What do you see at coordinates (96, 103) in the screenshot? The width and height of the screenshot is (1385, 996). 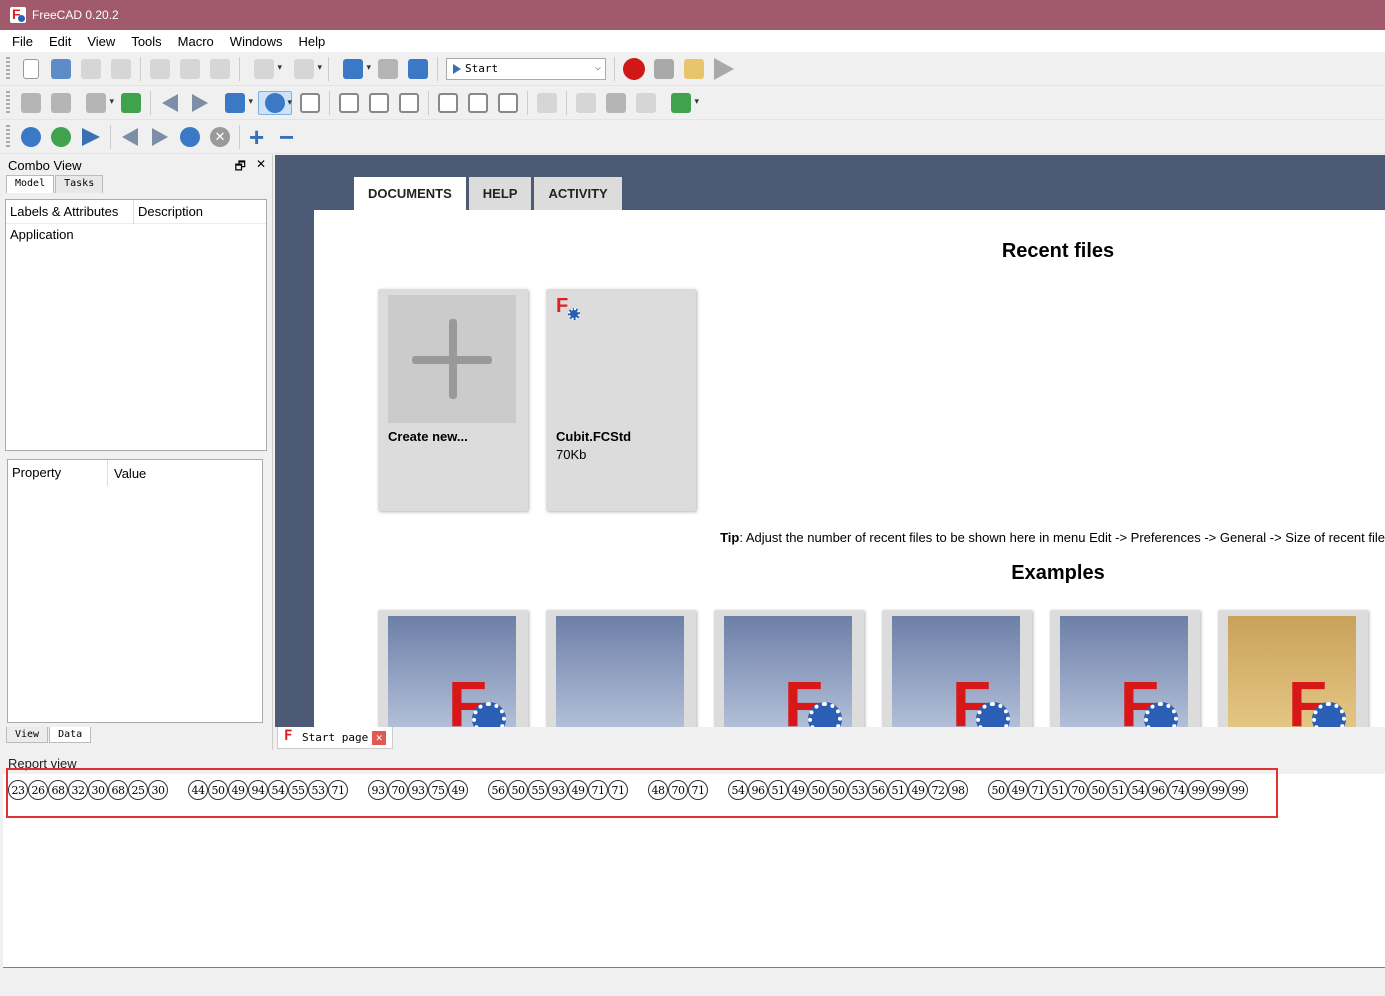 I see `draw-style-button` at bounding box center [96, 103].